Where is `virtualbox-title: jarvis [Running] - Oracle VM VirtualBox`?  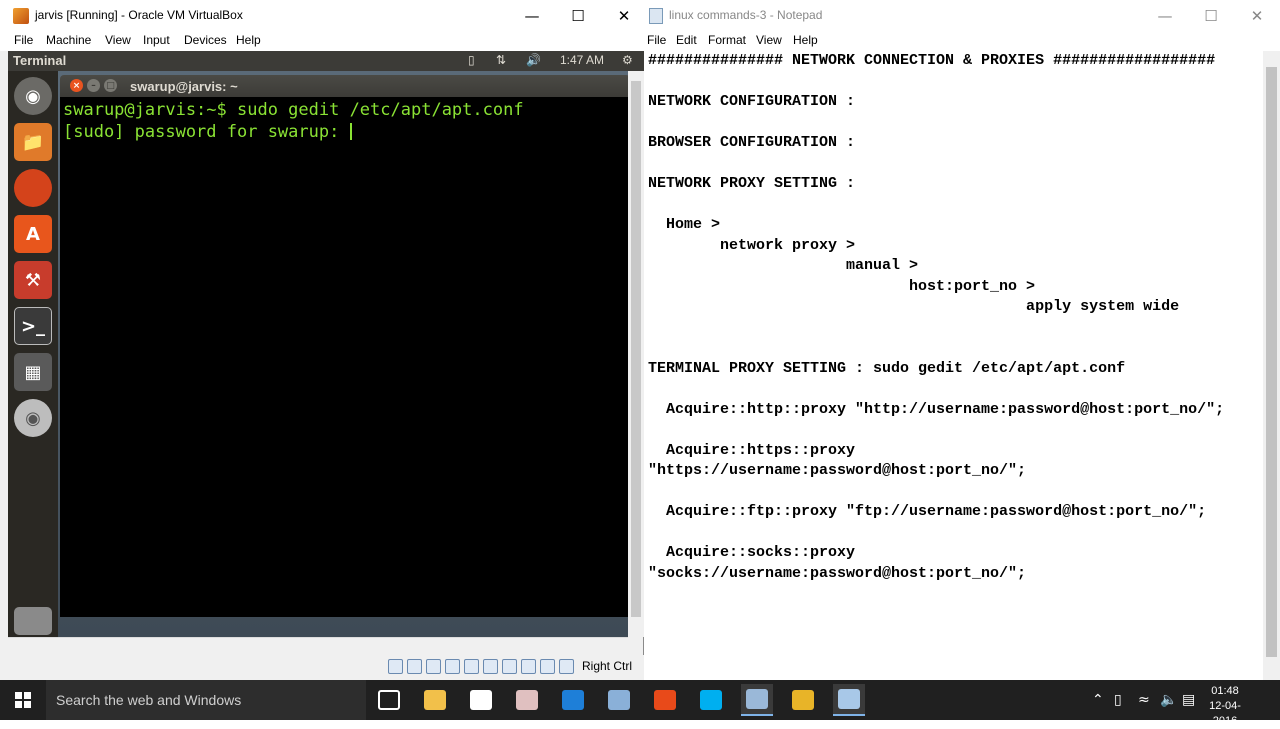 virtualbox-title: jarvis [Running] - Oracle VM VirtualBox is located at coordinates (139, 15).